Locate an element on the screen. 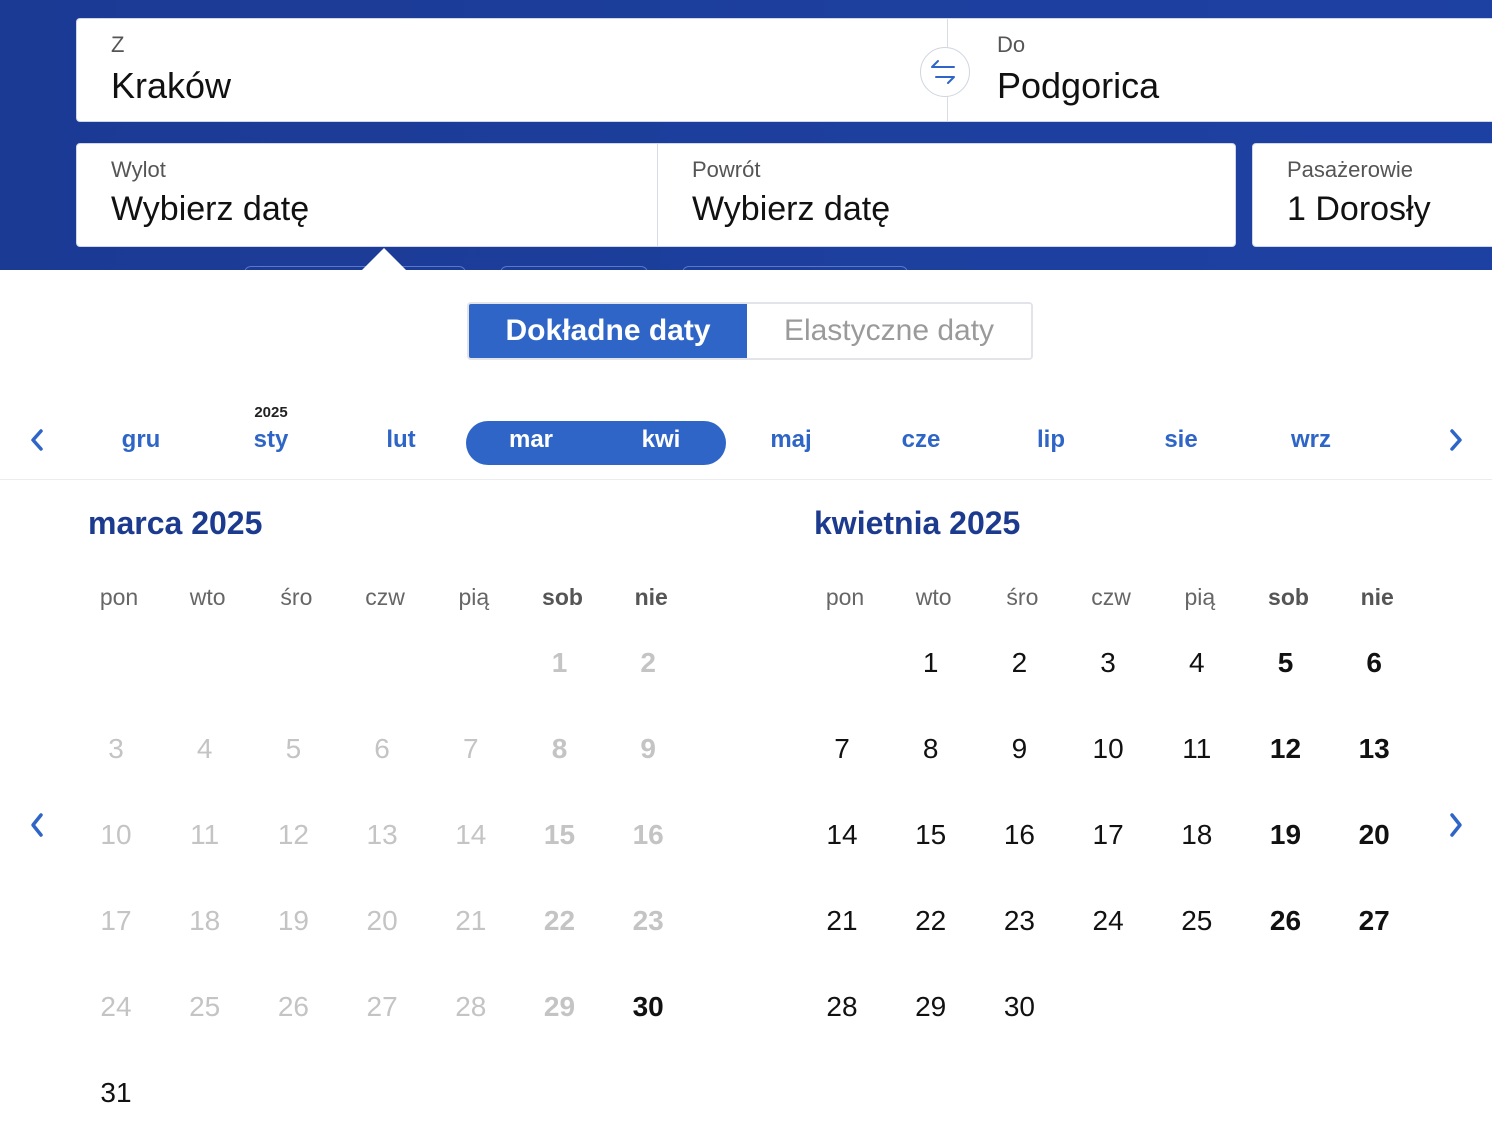 The height and width of the screenshot is (1146, 1492). month-strip-prev-button is located at coordinates (37, 440).